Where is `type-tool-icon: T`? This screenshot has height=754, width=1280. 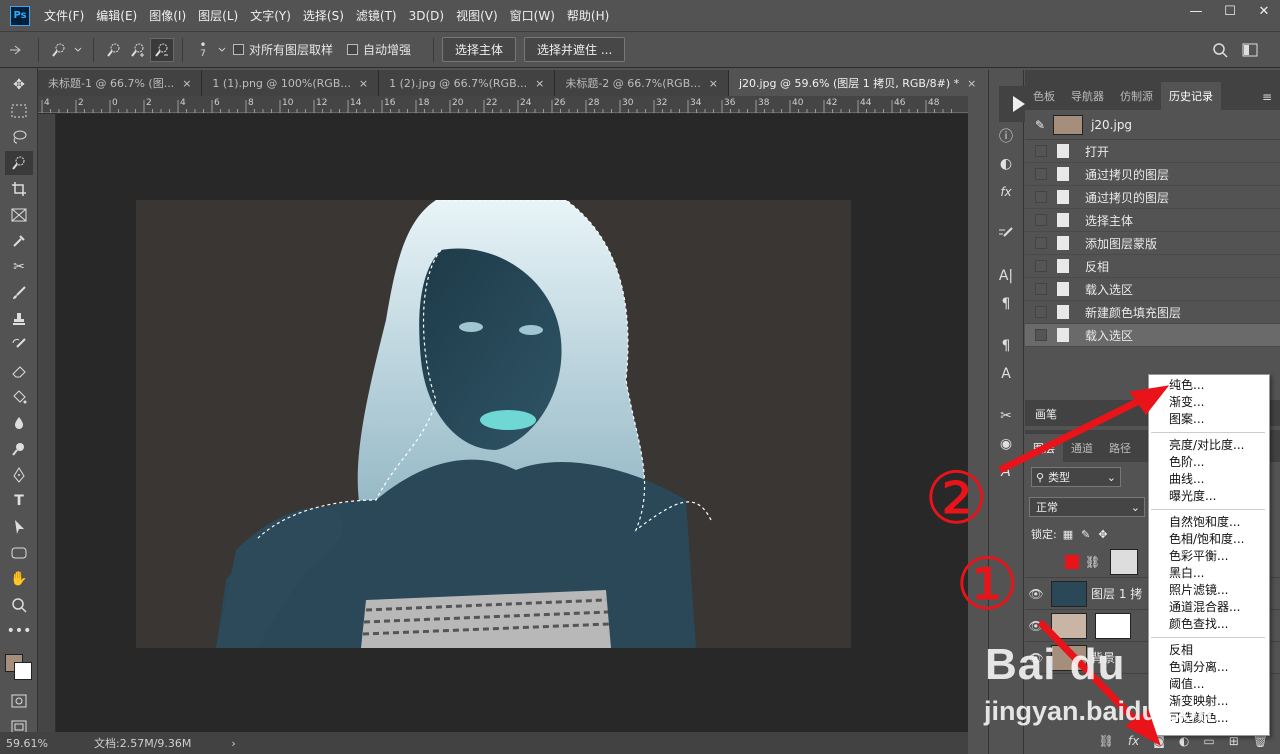
type-tool-icon: T is located at coordinates (19, 501).